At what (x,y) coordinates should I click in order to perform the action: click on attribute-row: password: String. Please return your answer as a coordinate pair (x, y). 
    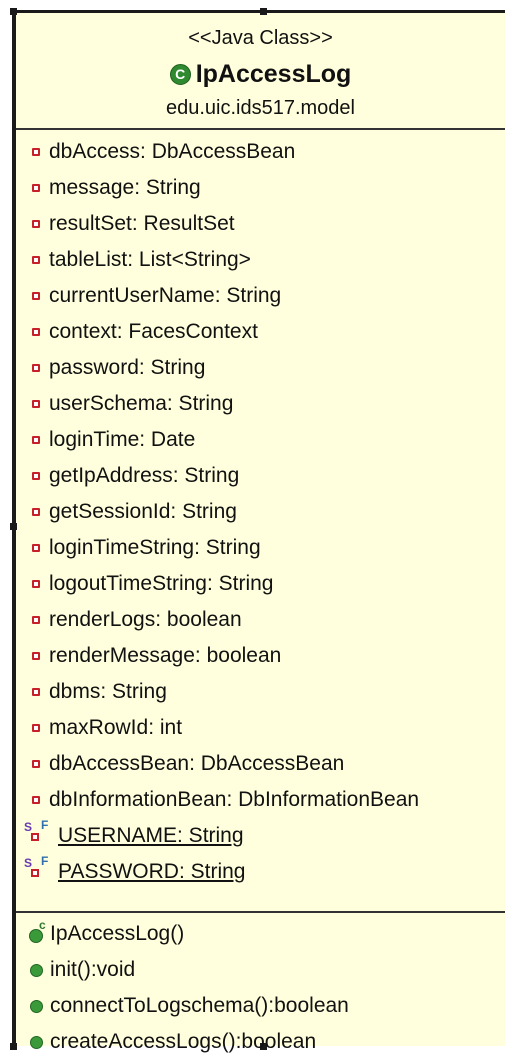
    Looking at the image, I should click on (110, 368).